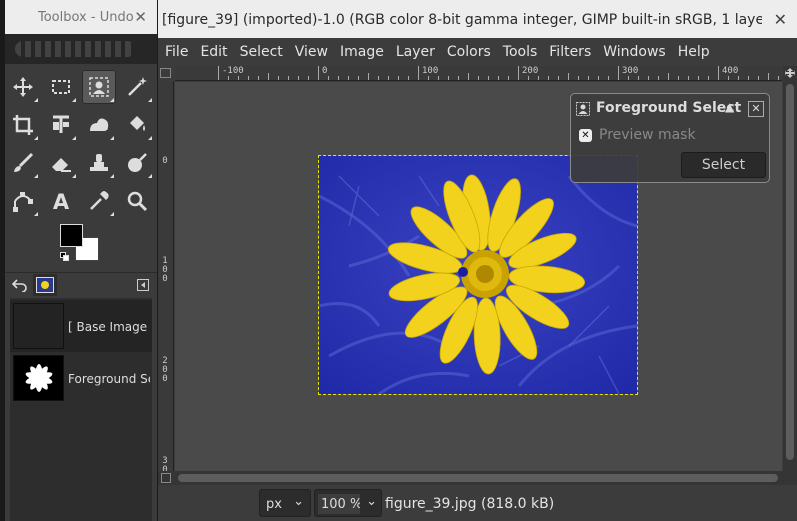  What do you see at coordinates (470, 504) in the screenshot?
I see `file-info: figure_39.jpg (818.0 kB)` at bounding box center [470, 504].